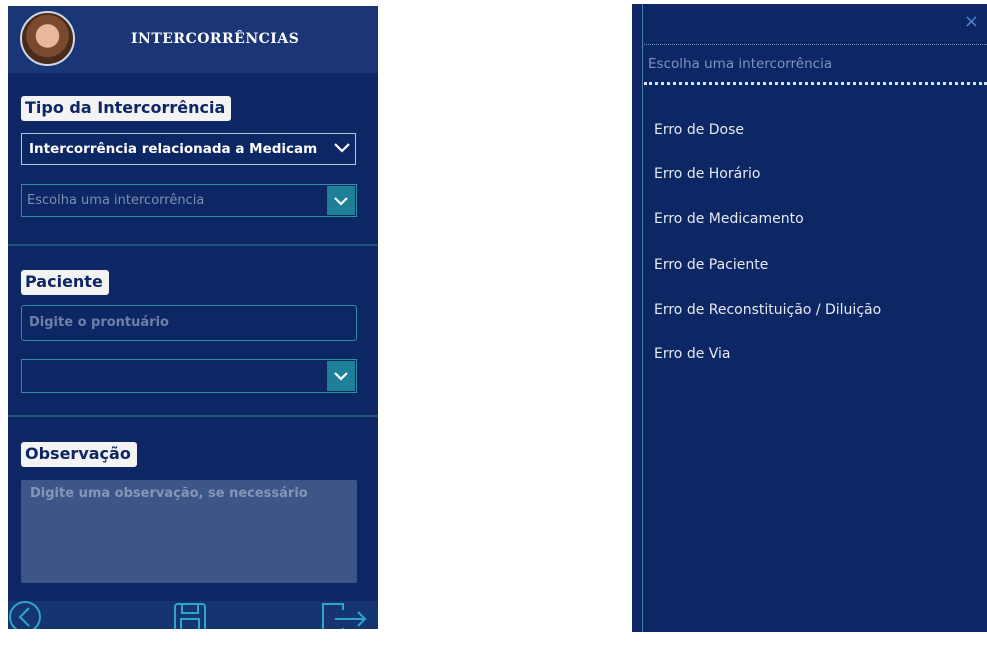 The width and height of the screenshot is (987, 657). What do you see at coordinates (729, 219) in the screenshot?
I see `option-item: Erro de Medicamento` at bounding box center [729, 219].